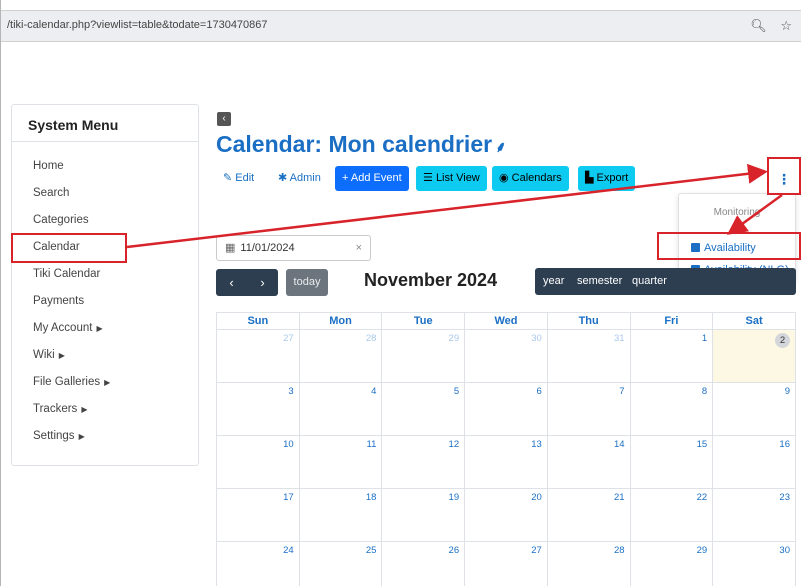 This screenshot has height=586, width=801. Describe the element at coordinates (359, 248) in the screenshot. I see `clear-date-icon: ×` at that location.